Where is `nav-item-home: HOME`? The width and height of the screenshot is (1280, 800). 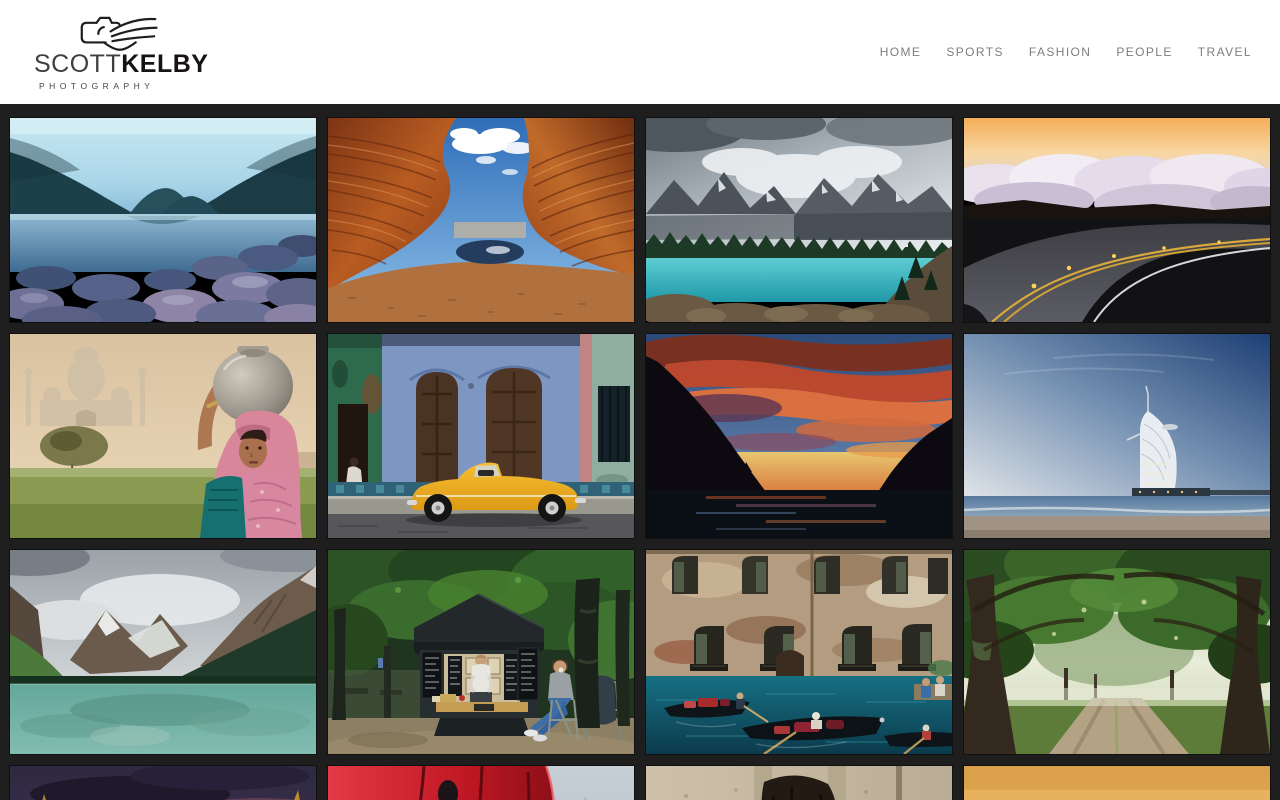 nav-item-home: HOME is located at coordinates (901, 52).